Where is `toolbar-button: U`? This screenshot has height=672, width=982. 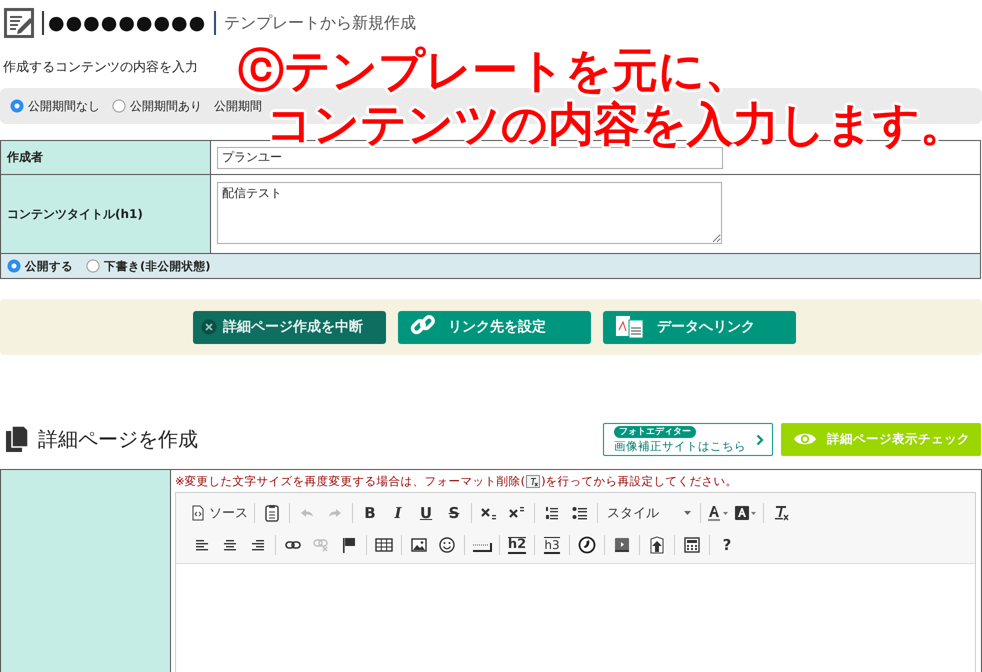
toolbar-button: U is located at coordinates (426, 513).